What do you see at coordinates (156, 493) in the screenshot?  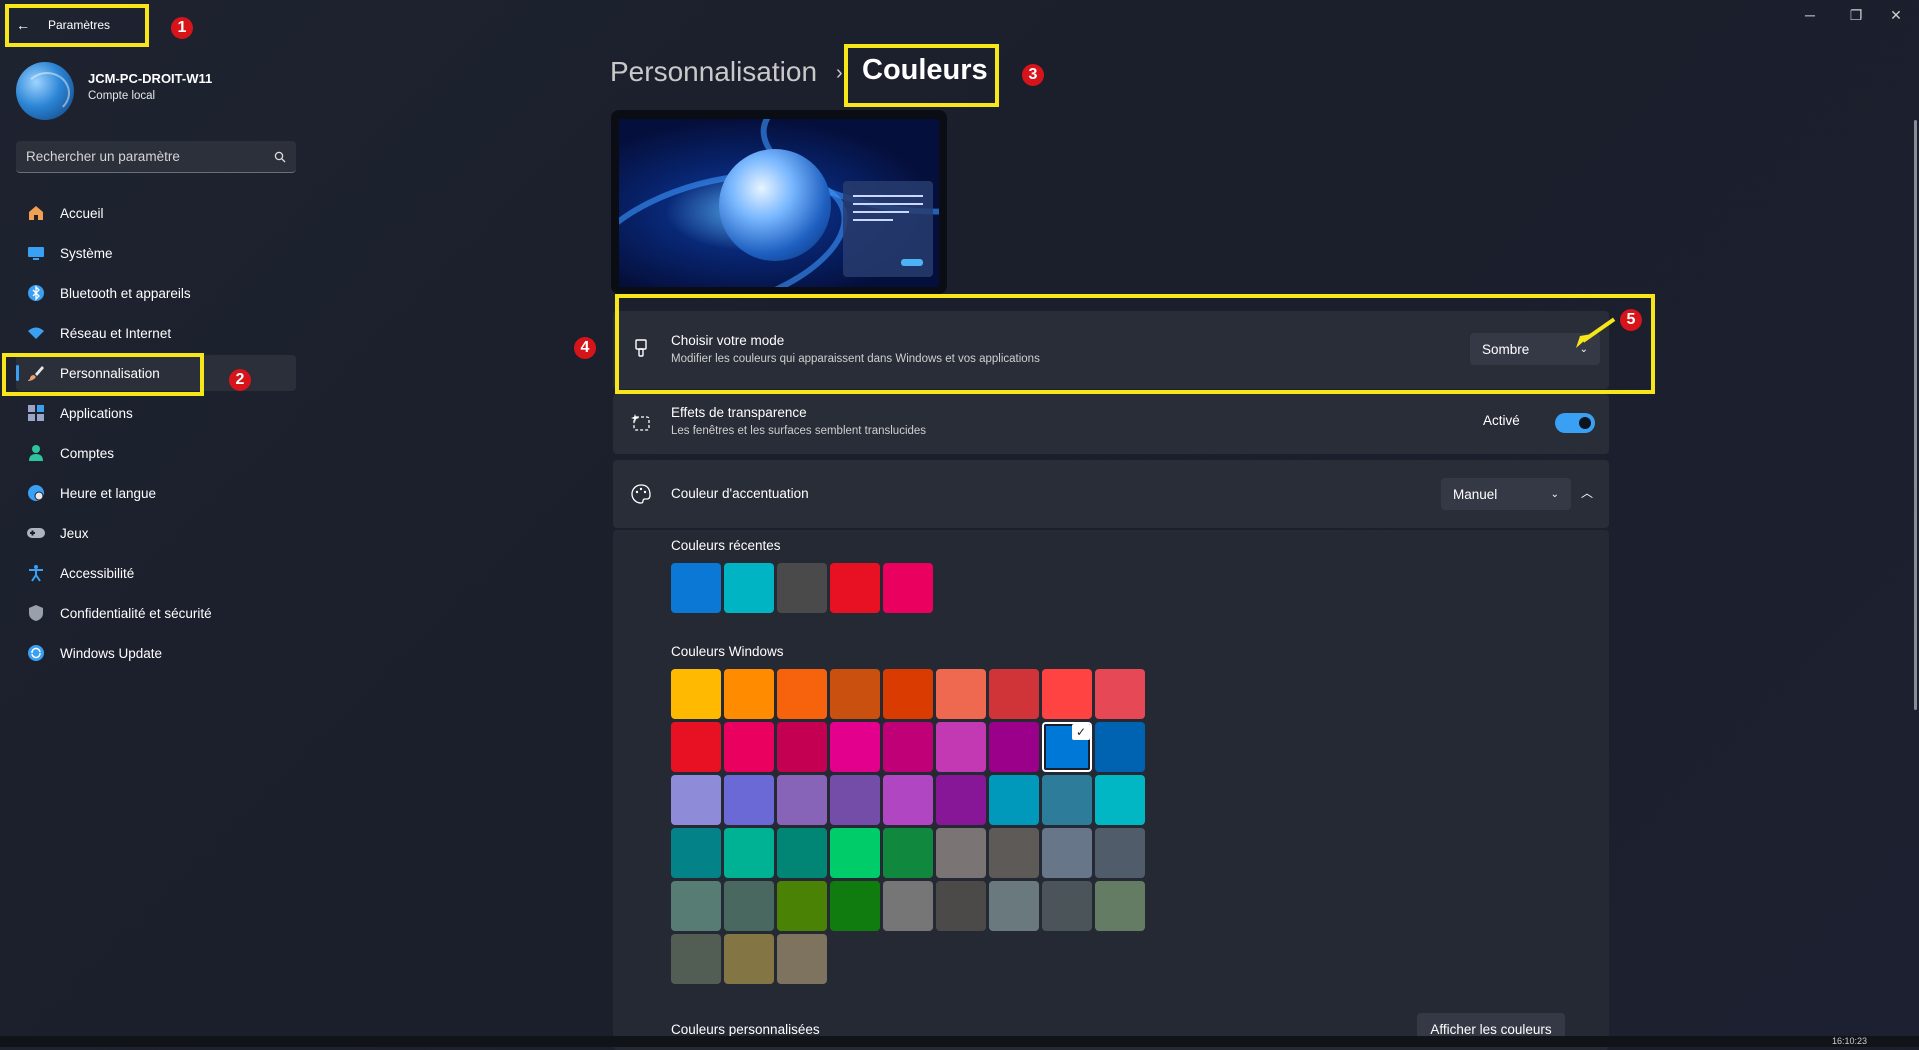 I see `sidebar-item-heure-langue: Heure et langue` at bounding box center [156, 493].